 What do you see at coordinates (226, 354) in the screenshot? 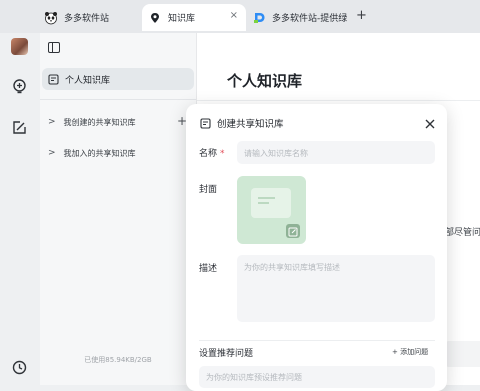
I see `faq-section-label: 设置推荐问题` at bounding box center [226, 354].